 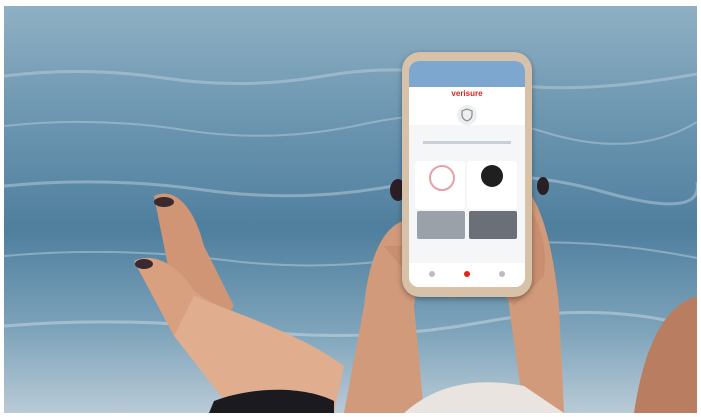 What do you see at coordinates (502, 274) in the screenshot?
I see `tab-settings` at bounding box center [502, 274].